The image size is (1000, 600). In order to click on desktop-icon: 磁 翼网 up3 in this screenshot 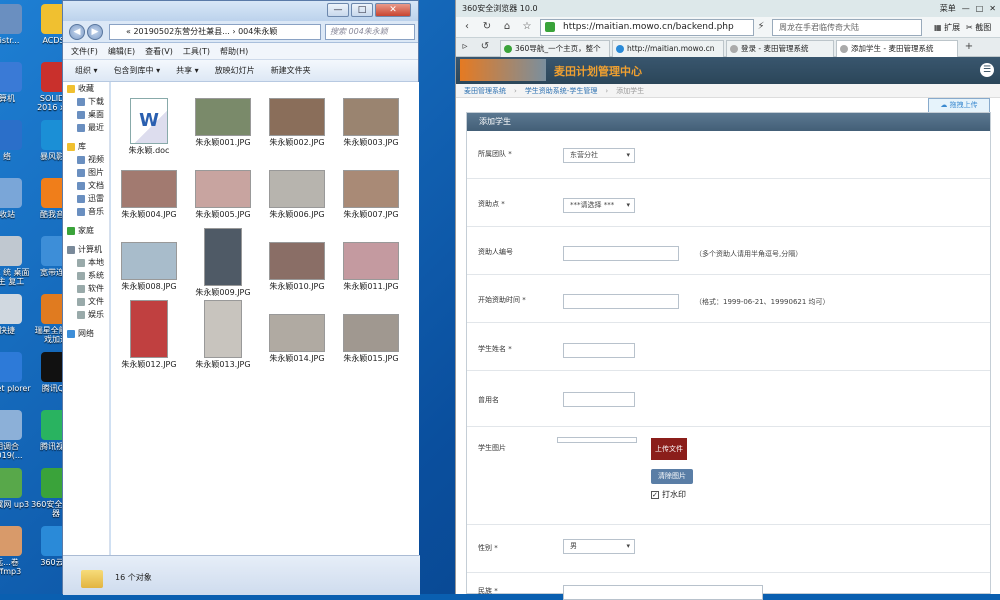, I will do `click(16, 493)`.